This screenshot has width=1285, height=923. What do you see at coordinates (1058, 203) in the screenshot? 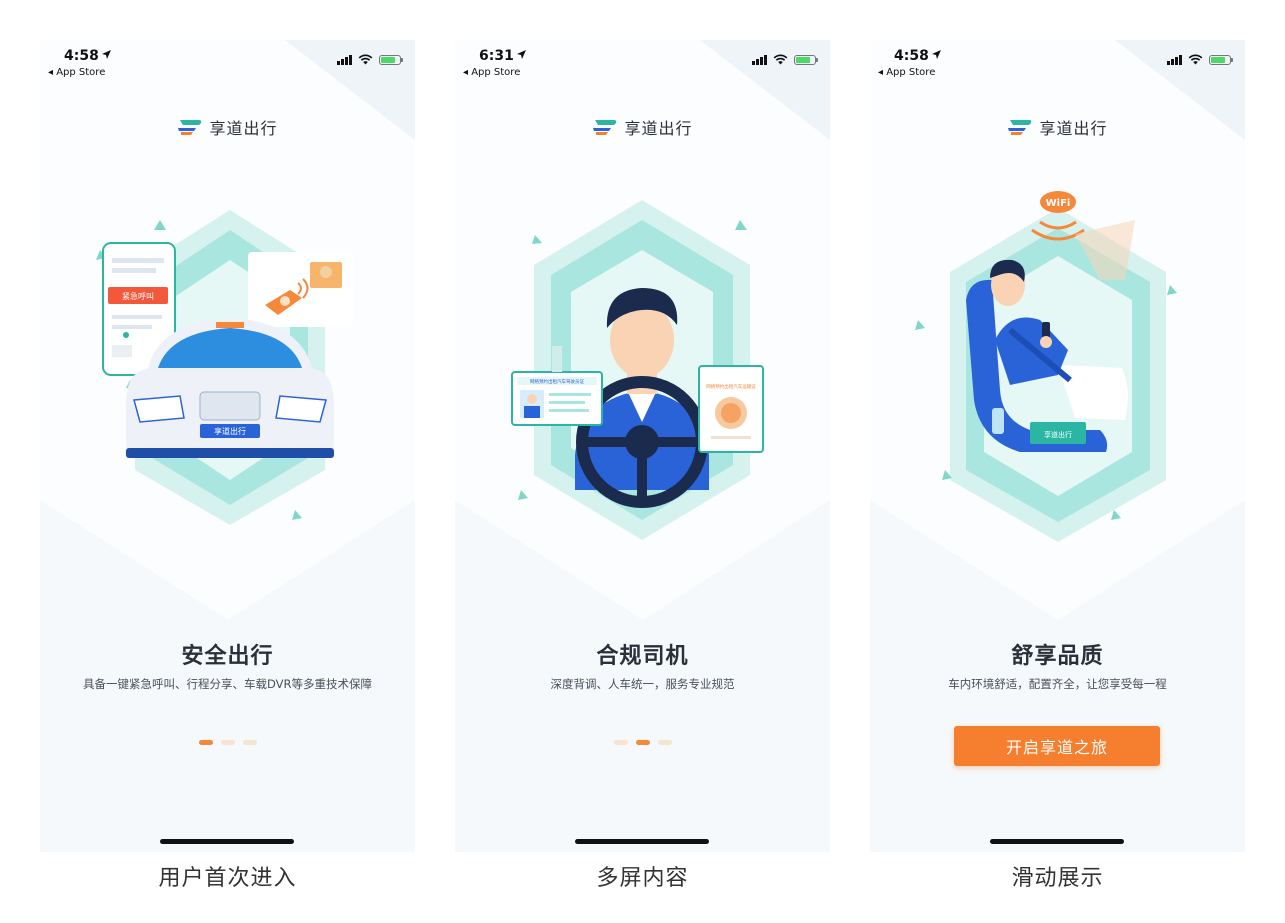
I see `wifi-badge: WiFi` at bounding box center [1058, 203].